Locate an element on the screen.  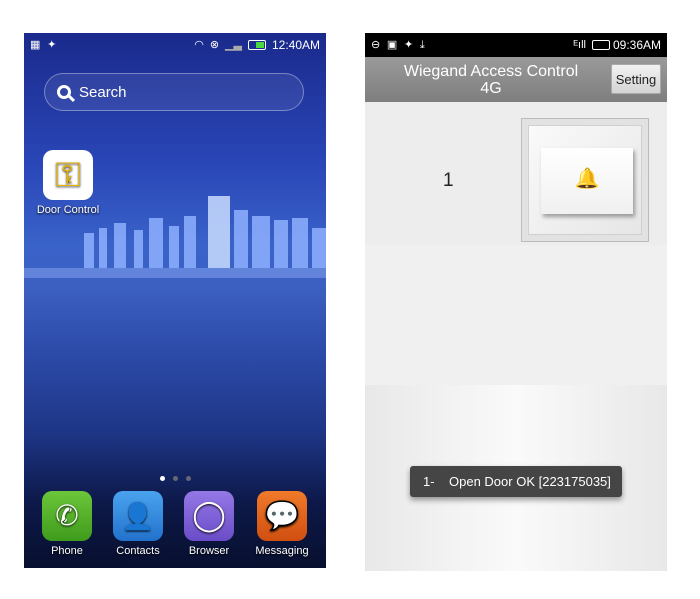
dock-browser: ◯ Browser is located at coordinates (209, 524).